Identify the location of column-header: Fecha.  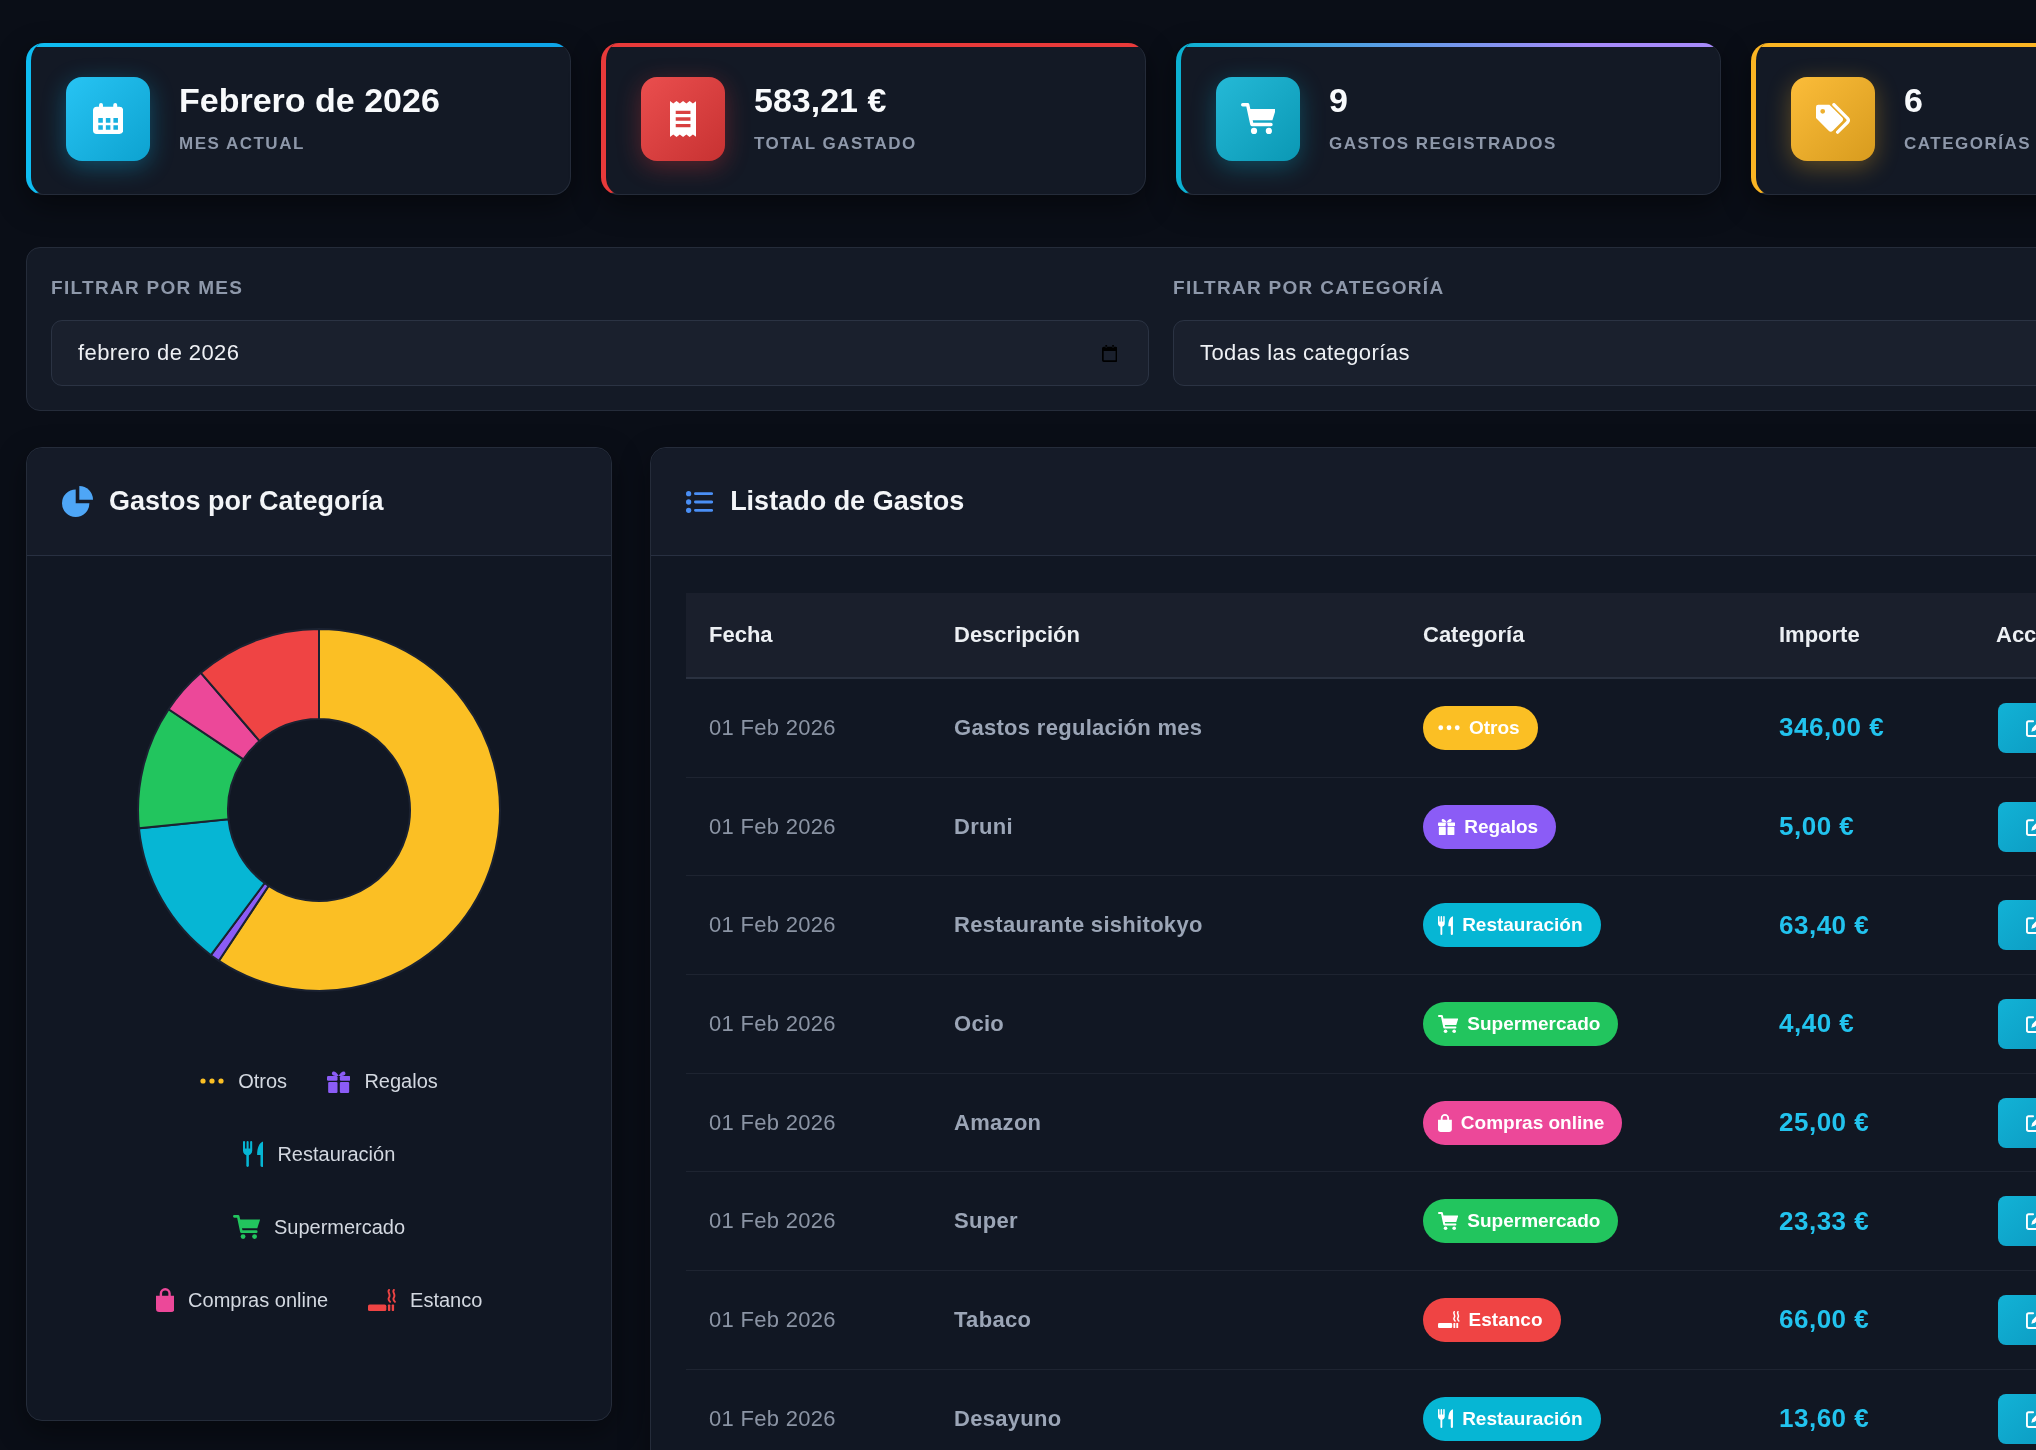
(741, 635).